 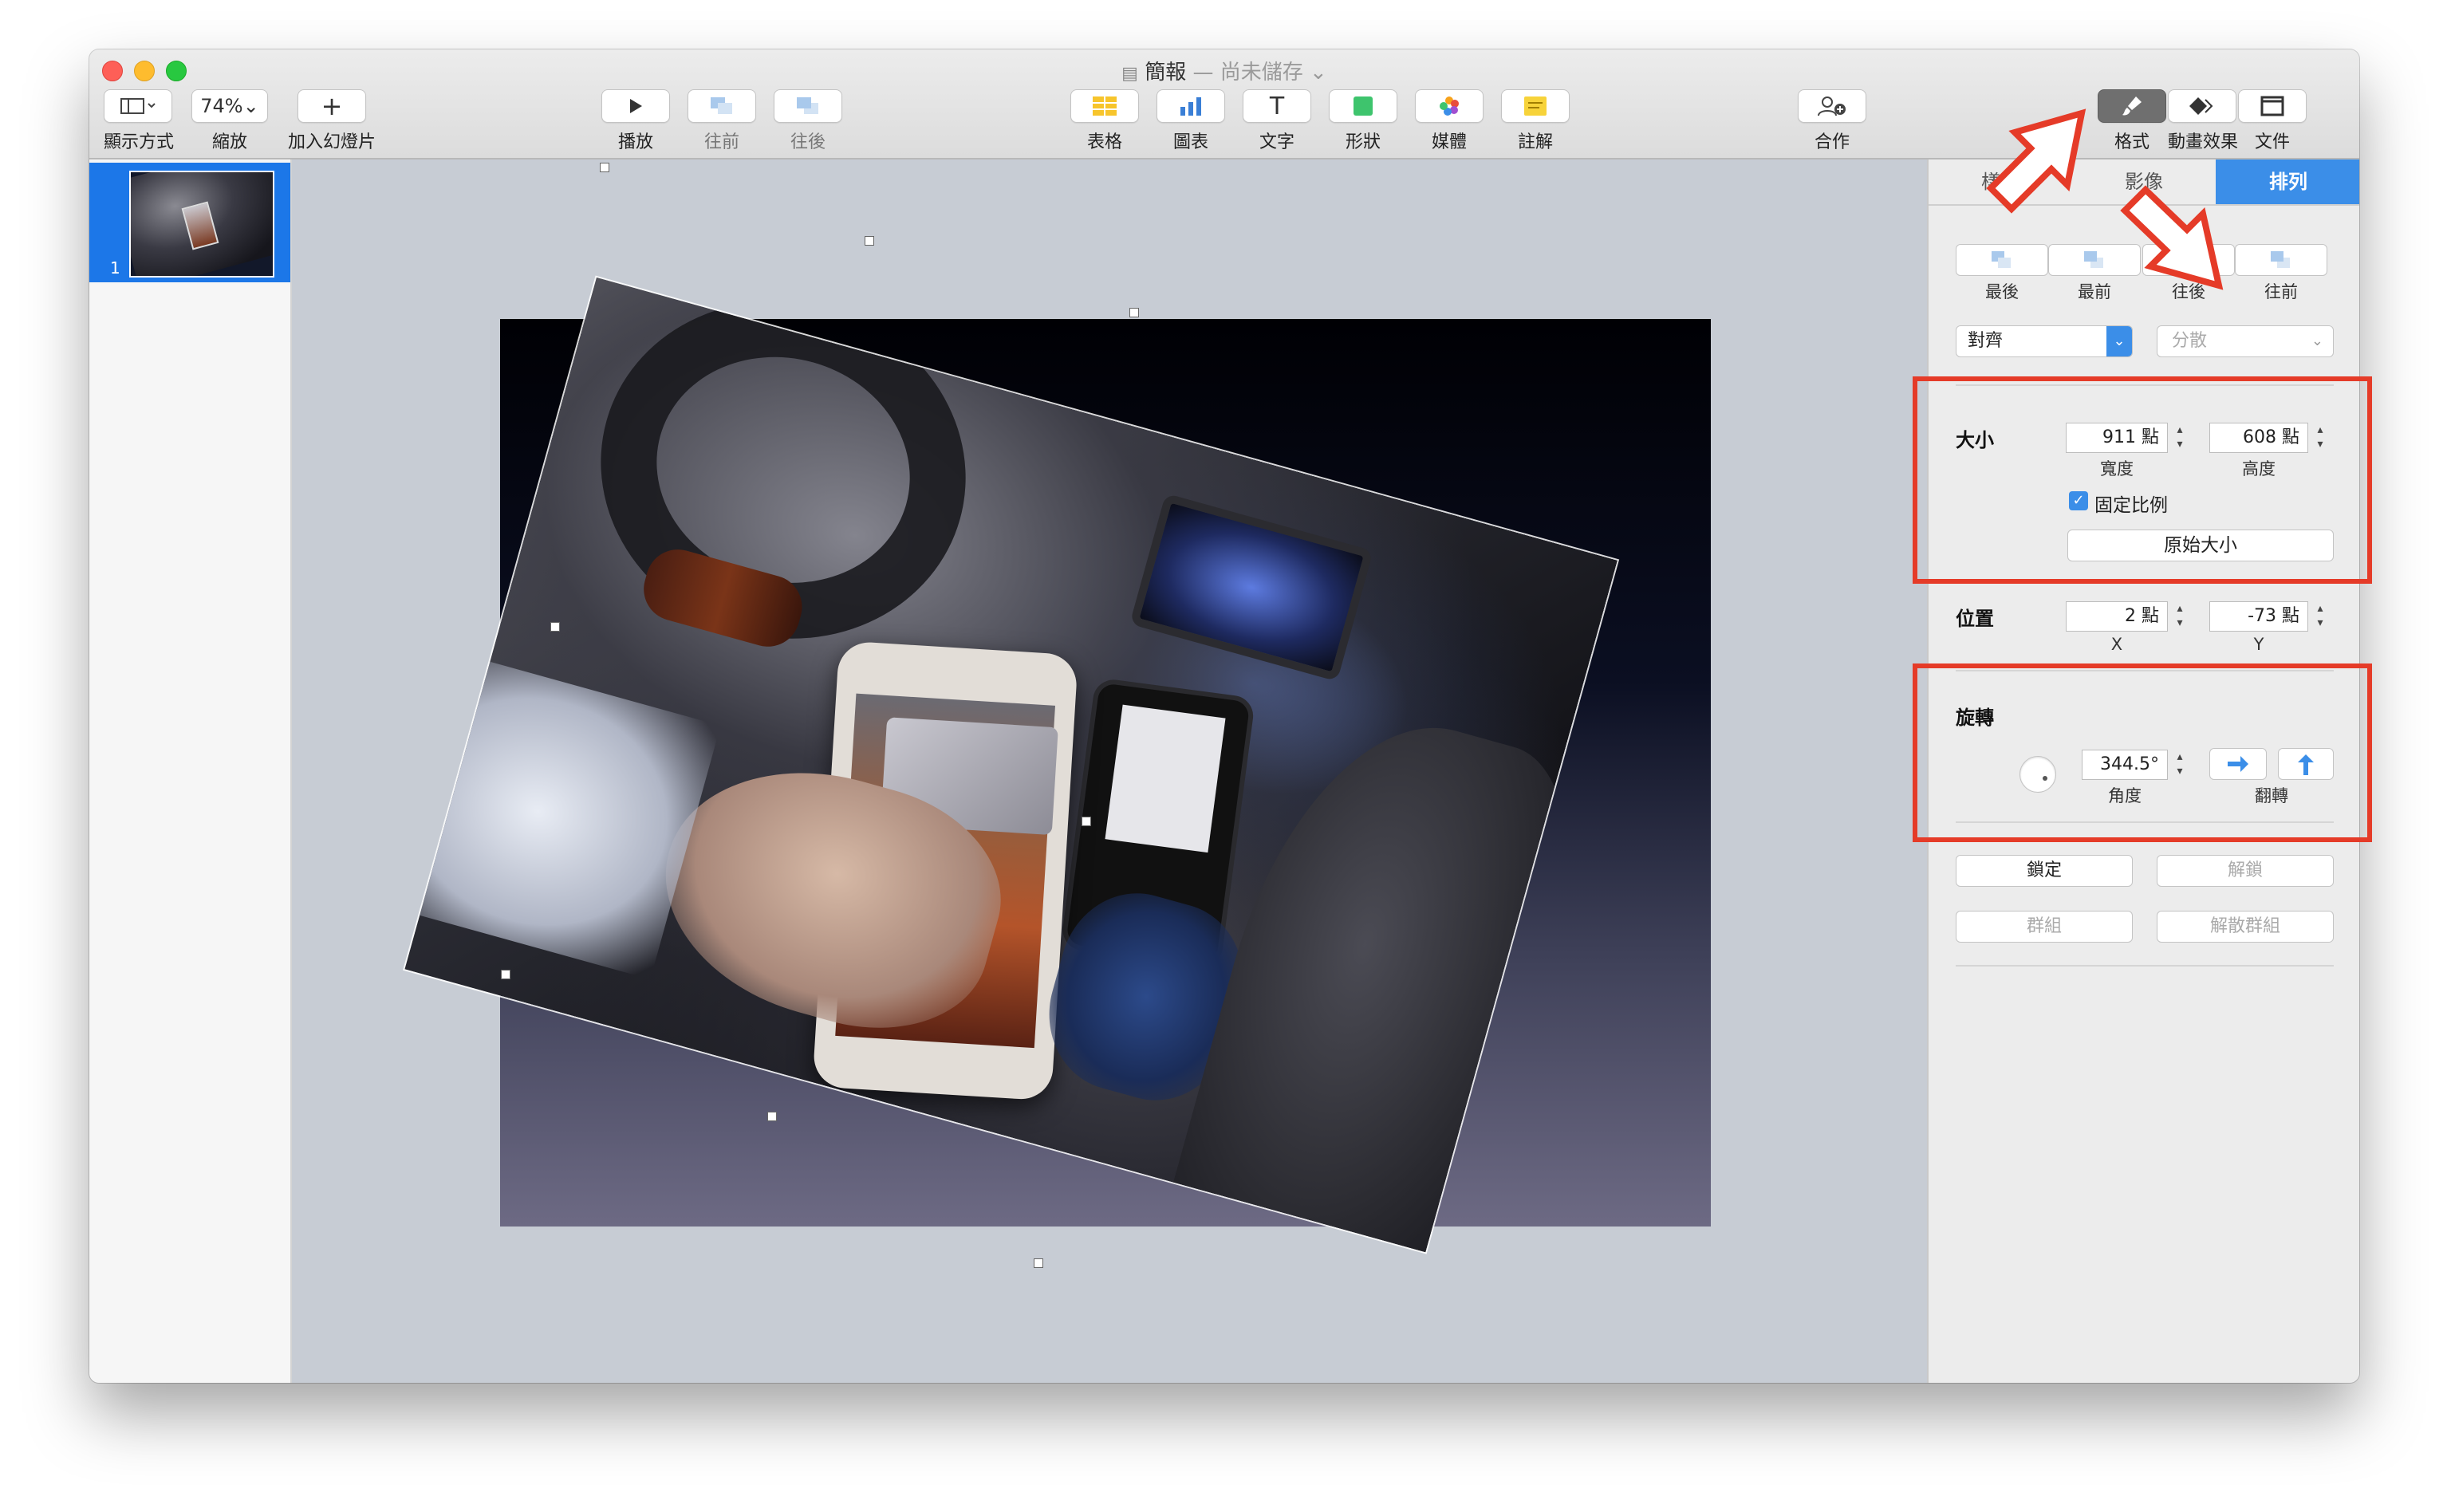 I want to click on animate-diamond-icon, so click(x=2201, y=106).